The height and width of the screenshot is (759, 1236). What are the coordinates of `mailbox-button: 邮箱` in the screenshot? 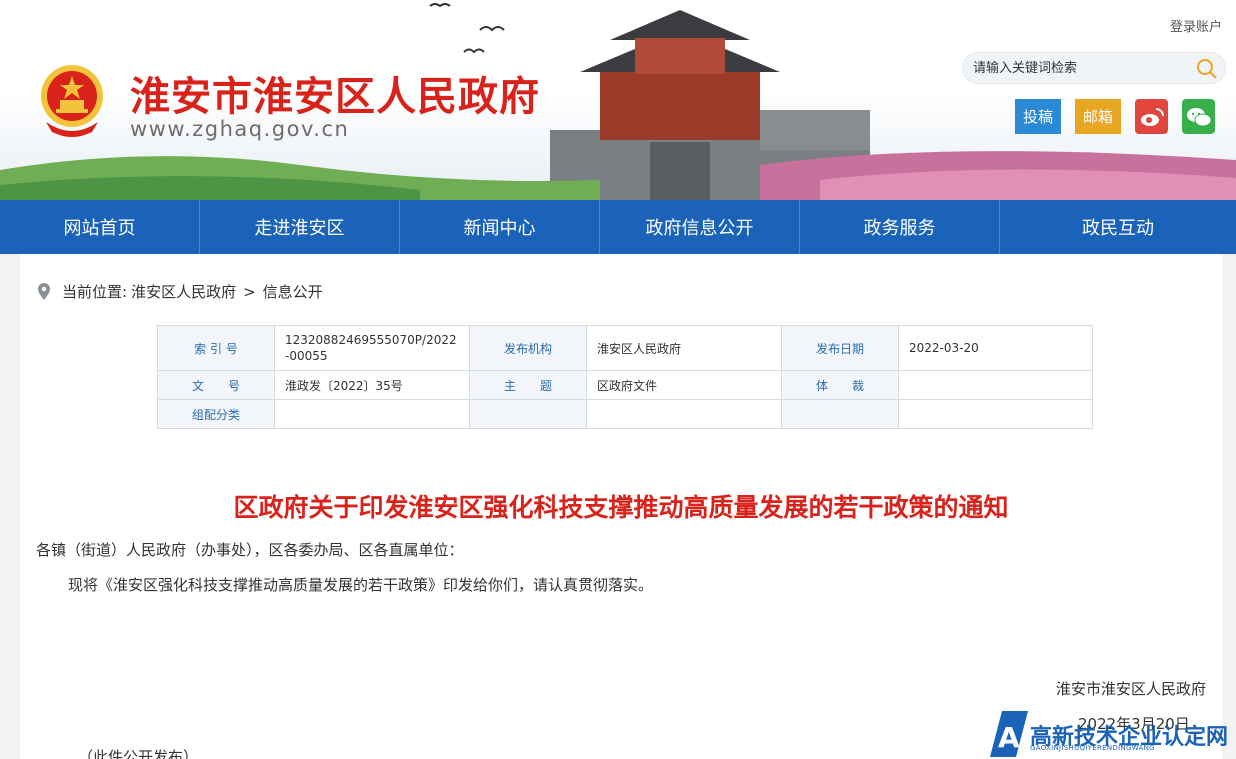 It's located at (1098, 116).